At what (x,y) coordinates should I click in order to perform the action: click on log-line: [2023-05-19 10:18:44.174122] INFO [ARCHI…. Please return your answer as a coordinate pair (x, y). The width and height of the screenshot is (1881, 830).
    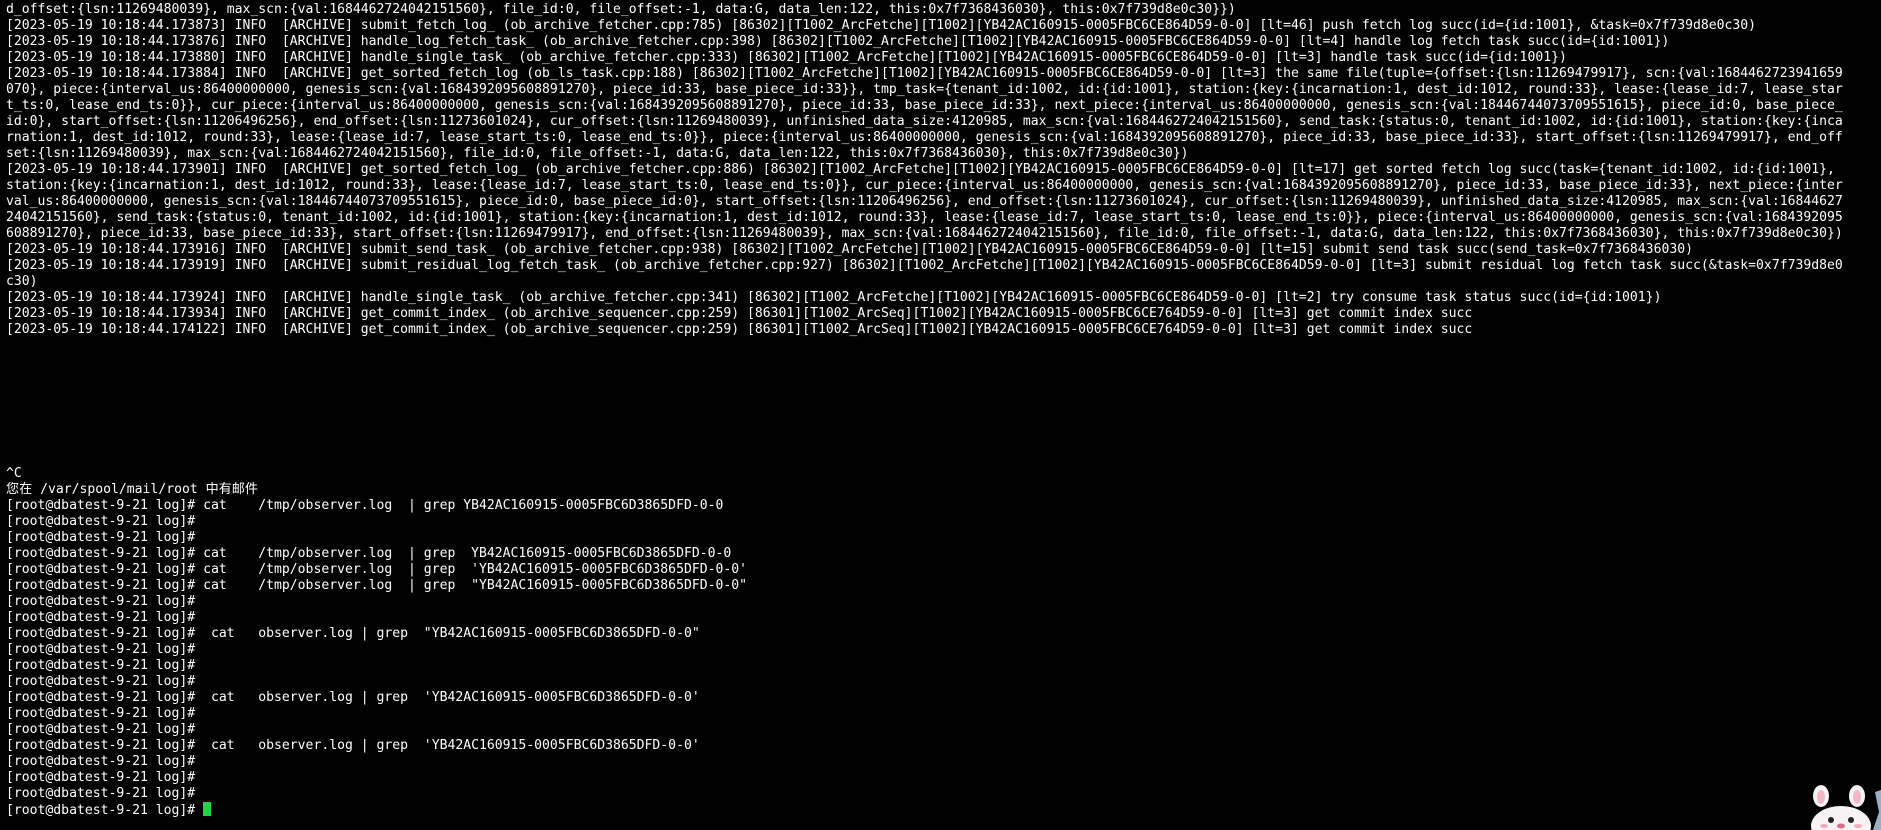
    Looking at the image, I should click on (739, 329).